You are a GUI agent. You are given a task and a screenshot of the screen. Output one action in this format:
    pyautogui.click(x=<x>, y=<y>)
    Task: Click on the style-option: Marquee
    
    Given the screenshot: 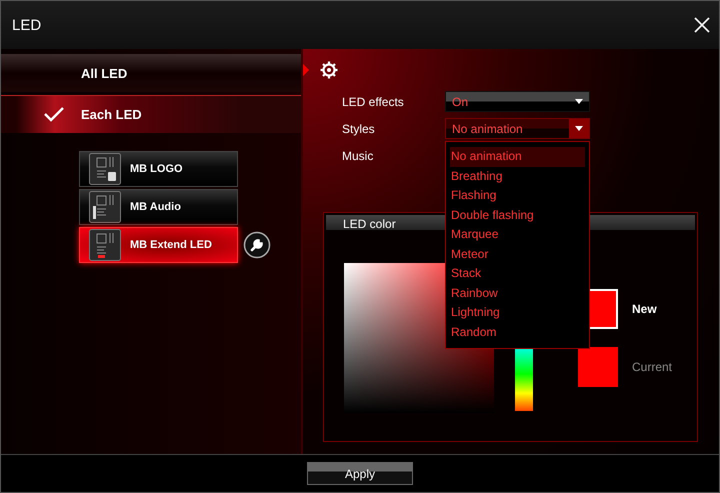 What is the action you would take?
    pyautogui.click(x=517, y=234)
    